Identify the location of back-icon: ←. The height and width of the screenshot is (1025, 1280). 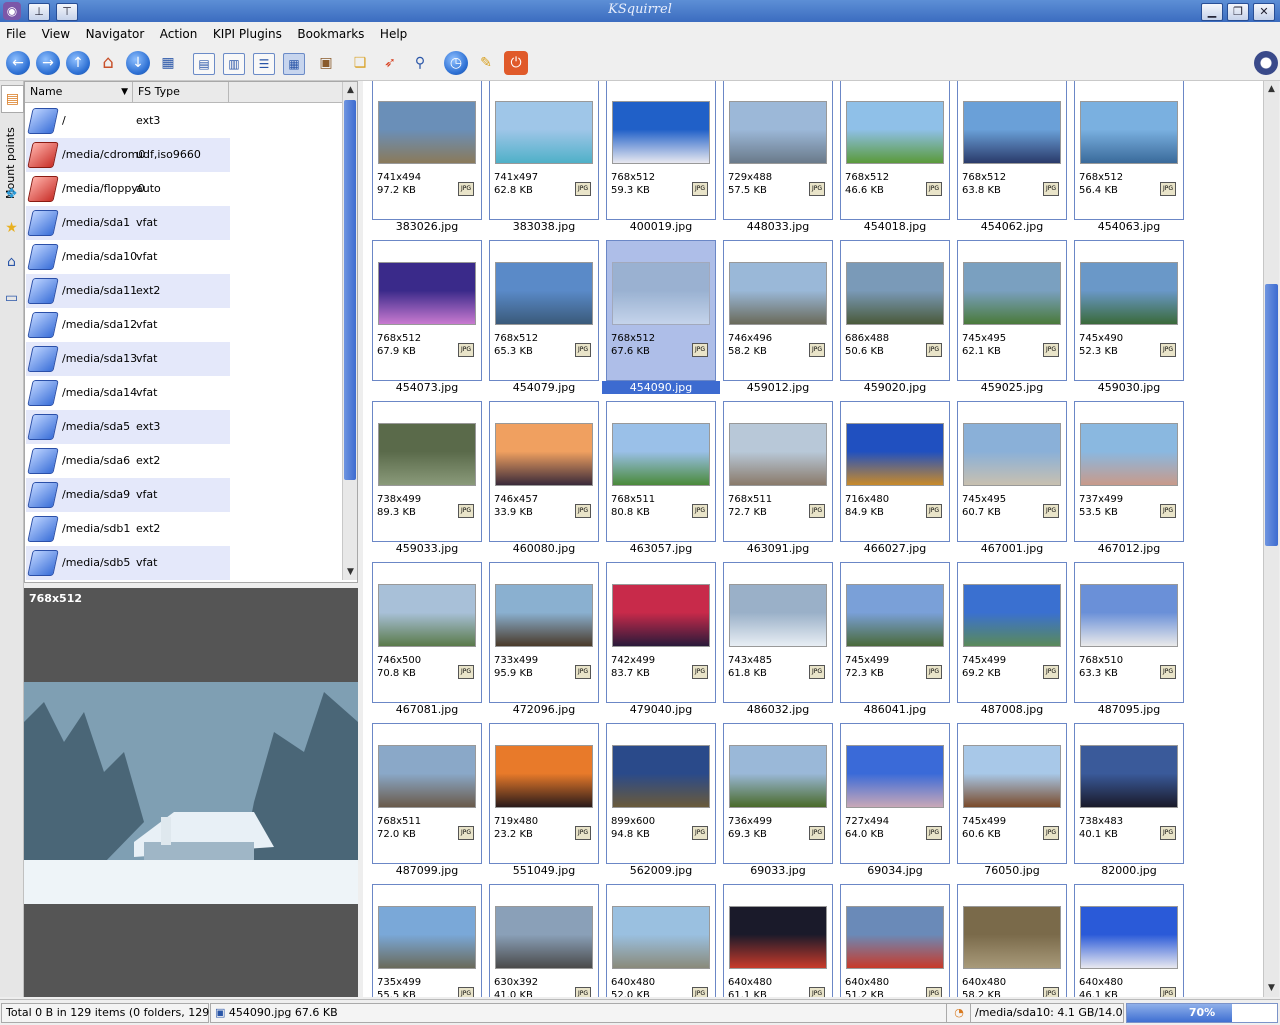
(18, 63).